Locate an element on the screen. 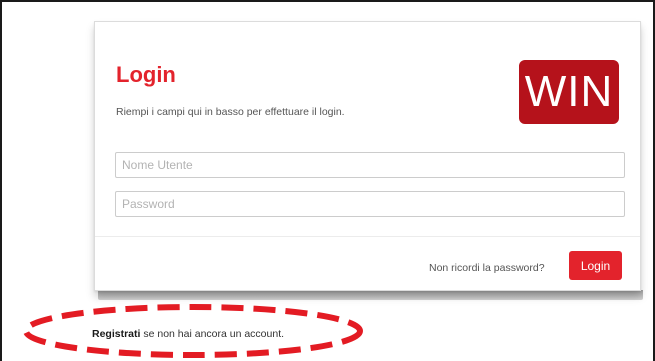 Image resolution: width=655 pixels, height=361 pixels. register-line: Registrati se non hai ancora un account. is located at coordinates (188, 334).